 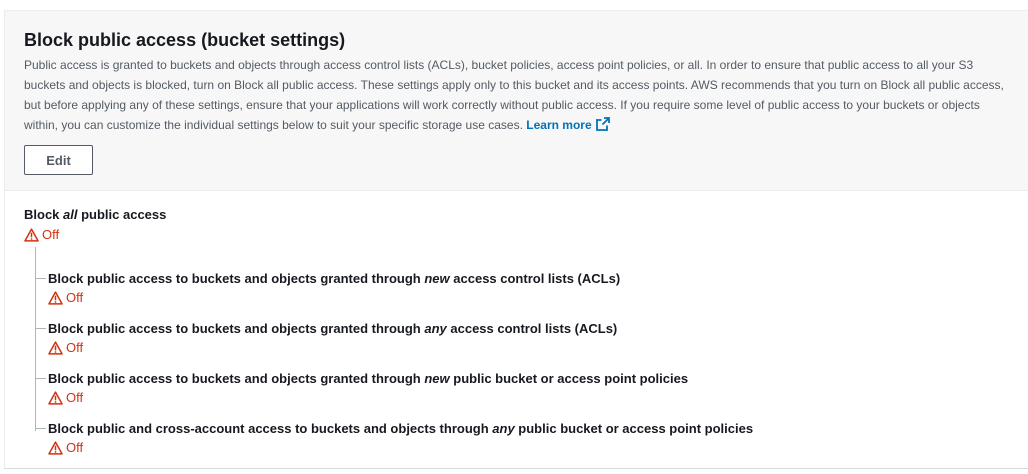 What do you see at coordinates (58, 160) in the screenshot?
I see `edit-button: Edit` at bounding box center [58, 160].